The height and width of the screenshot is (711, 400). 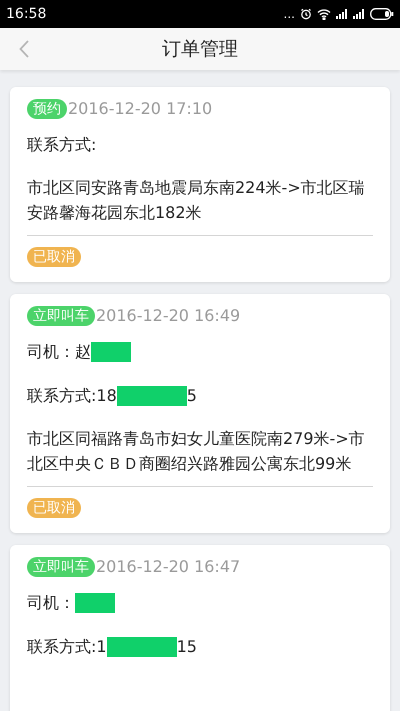 What do you see at coordinates (196, 200) in the screenshot?
I see `route-text: 市北区同安路青岛地震局东南224米->市北区瑞安路馨海花园东北182米` at bounding box center [196, 200].